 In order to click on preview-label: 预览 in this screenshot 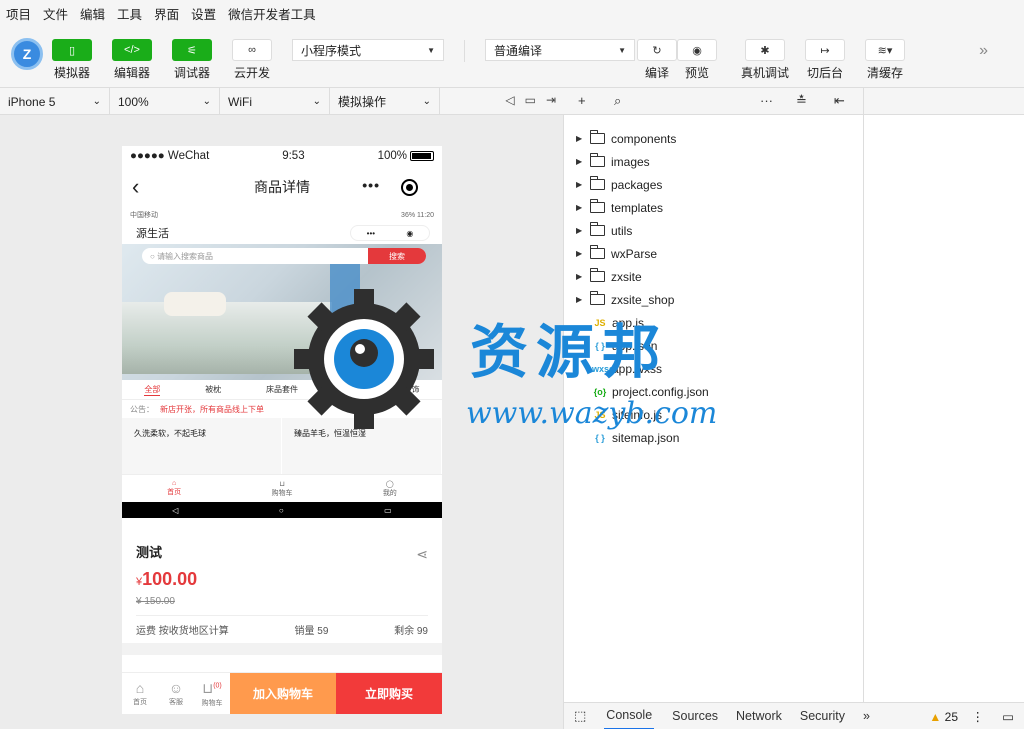, I will do `click(696, 73)`.